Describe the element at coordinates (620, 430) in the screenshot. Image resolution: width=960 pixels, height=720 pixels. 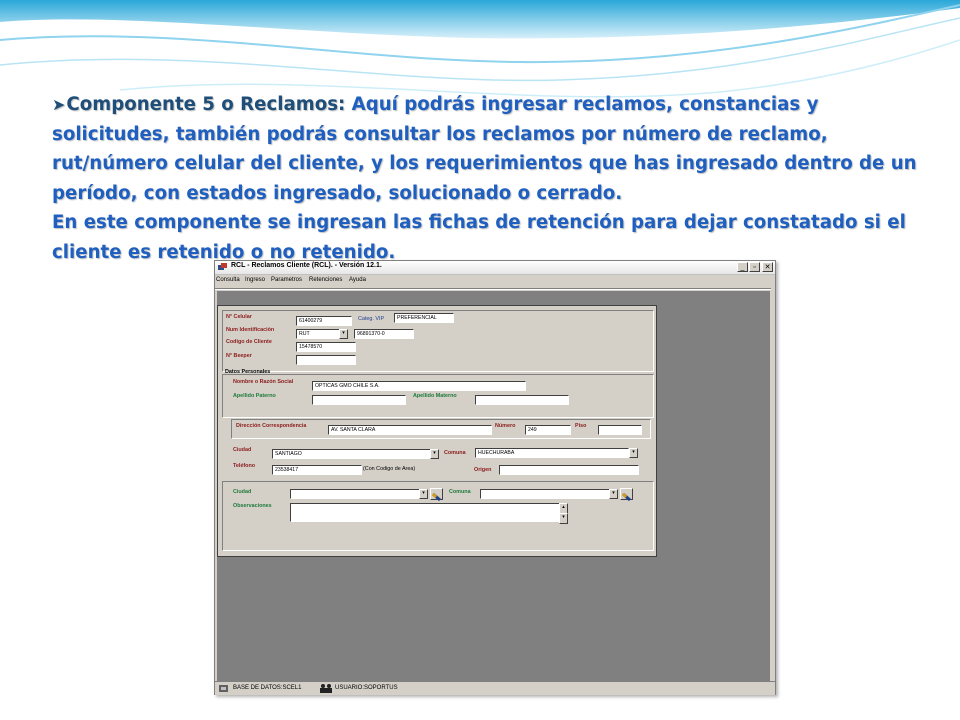
I see `piso-input` at that location.